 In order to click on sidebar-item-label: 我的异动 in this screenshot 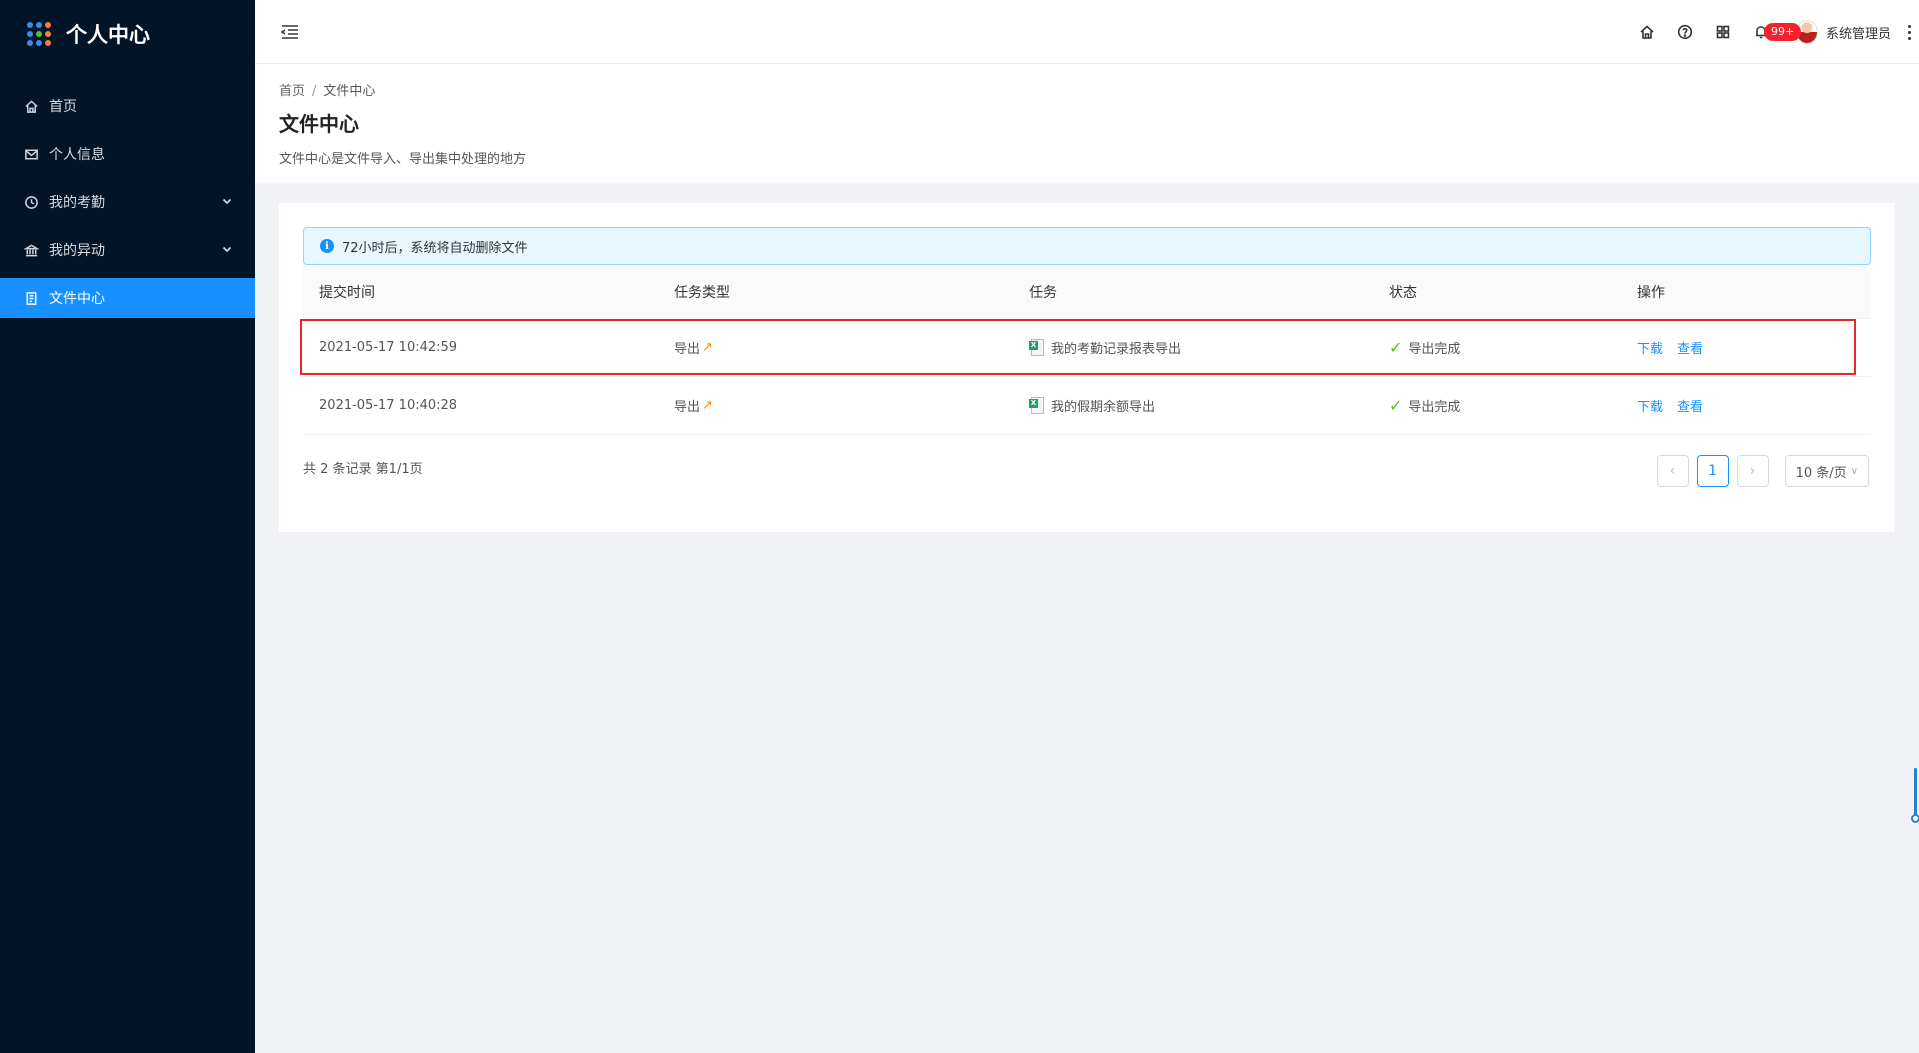, I will do `click(77, 251)`.